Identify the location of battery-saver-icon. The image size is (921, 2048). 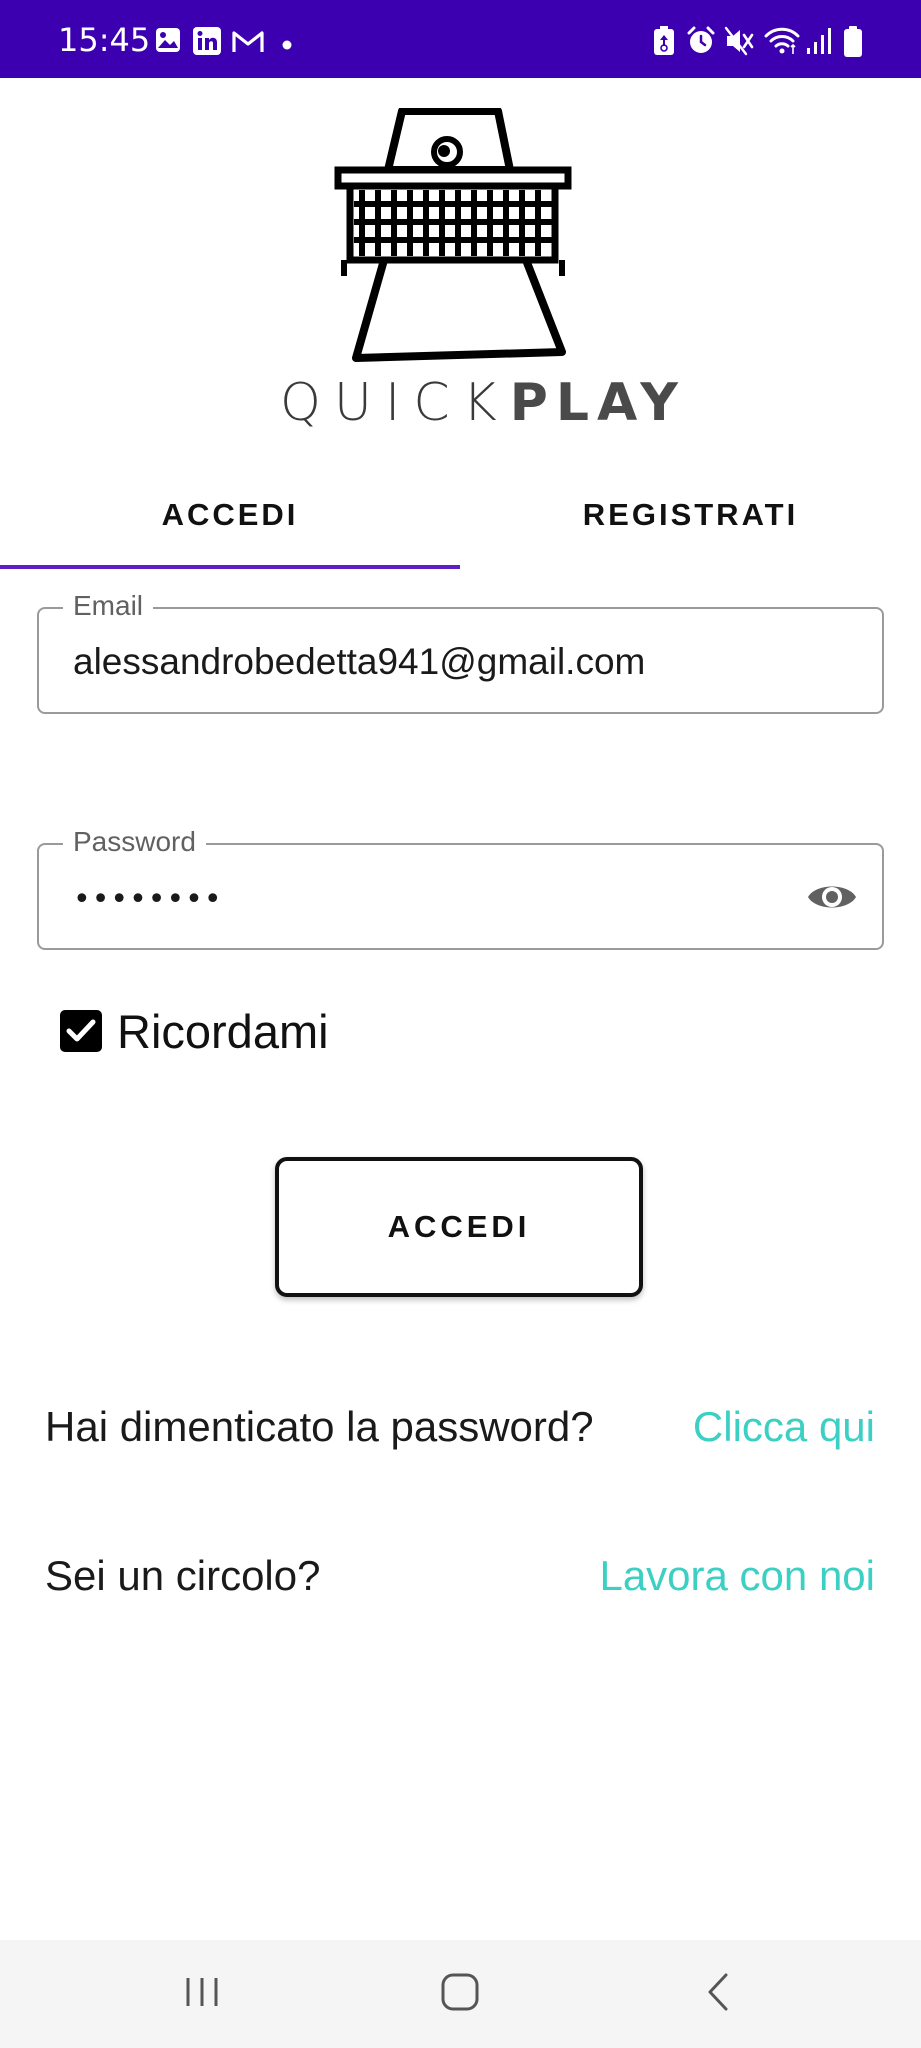
(664, 40).